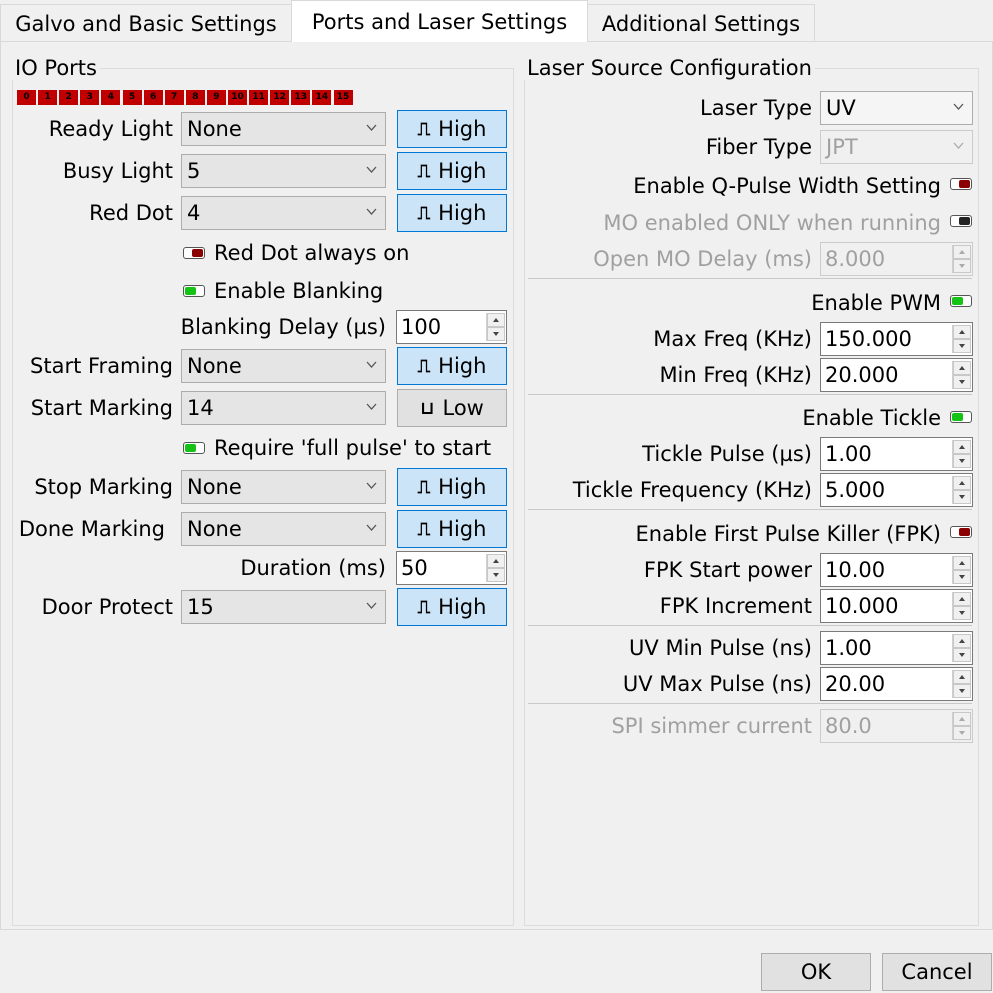 The width and height of the screenshot is (993, 993). What do you see at coordinates (283, 487) in the screenshot?
I see `stop-marking-select: None` at bounding box center [283, 487].